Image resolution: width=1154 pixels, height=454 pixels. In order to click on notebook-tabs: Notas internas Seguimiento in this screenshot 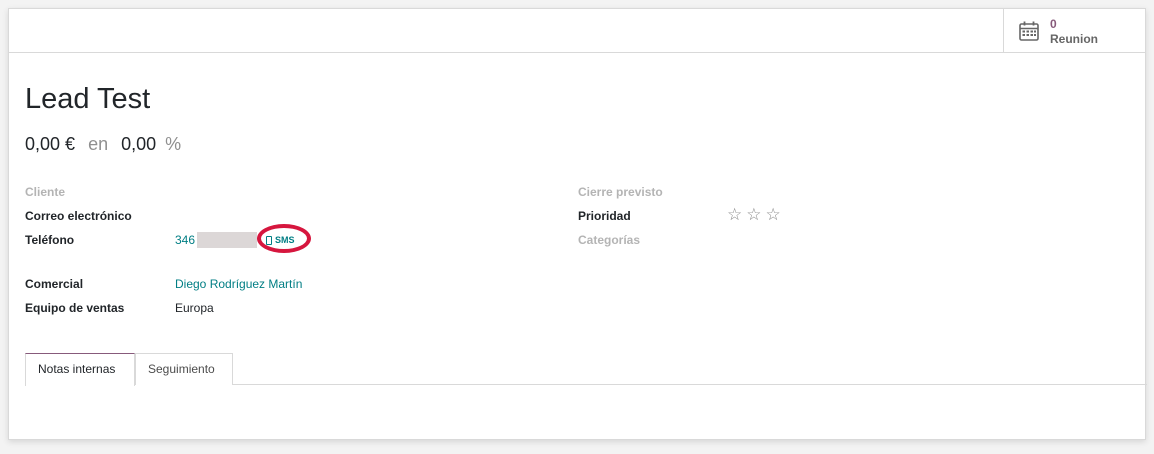, I will do `click(586, 369)`.